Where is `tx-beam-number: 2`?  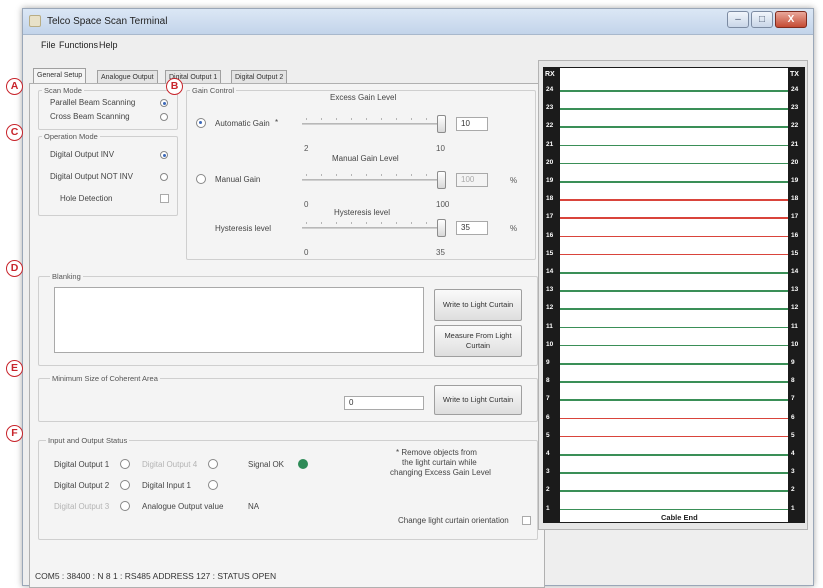
tx-beam-number: 2 is located at coordinates (793, 490).